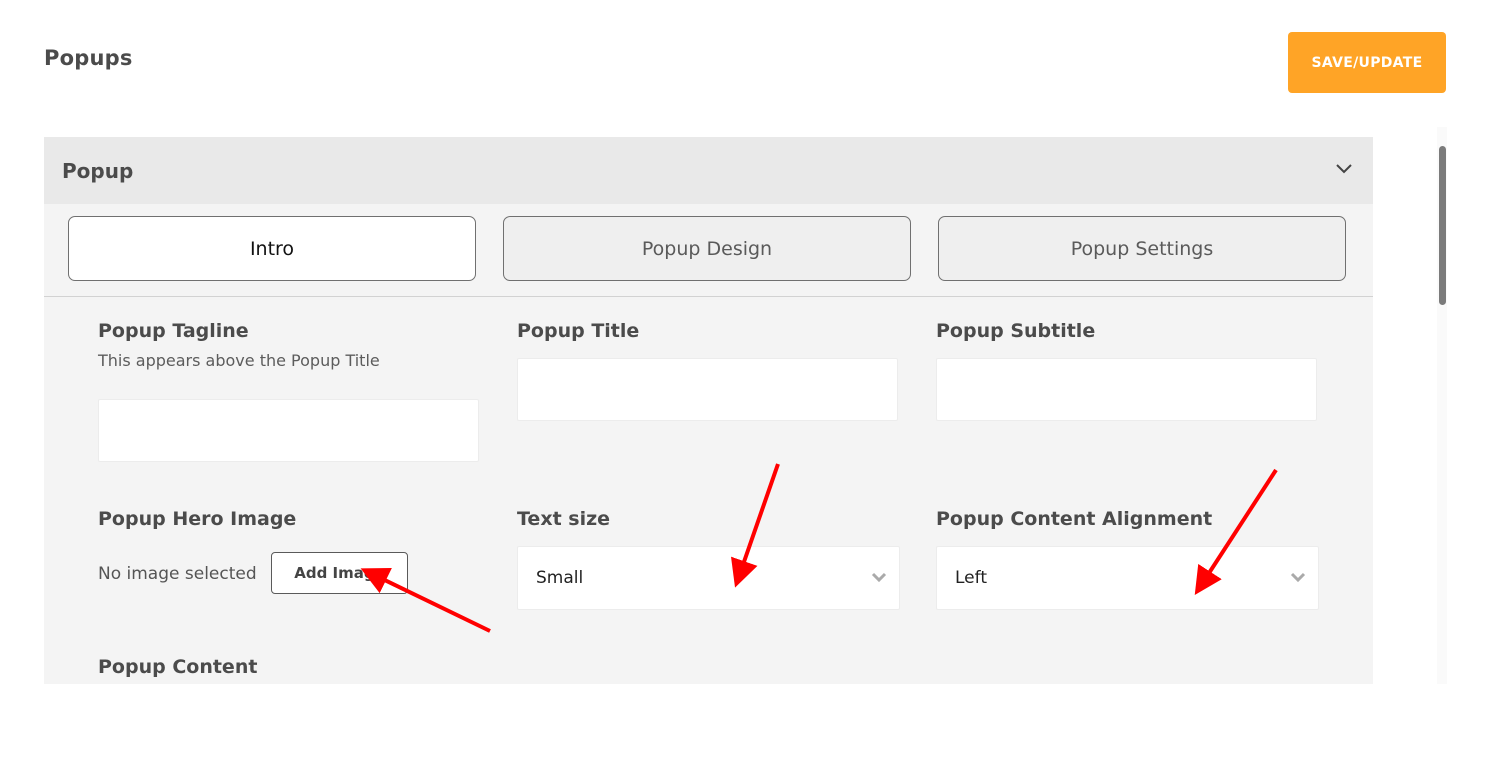 The height and width of the screenshot is (757, 1495). I want to click on no-image-text: No image selected, so click(177, 574).